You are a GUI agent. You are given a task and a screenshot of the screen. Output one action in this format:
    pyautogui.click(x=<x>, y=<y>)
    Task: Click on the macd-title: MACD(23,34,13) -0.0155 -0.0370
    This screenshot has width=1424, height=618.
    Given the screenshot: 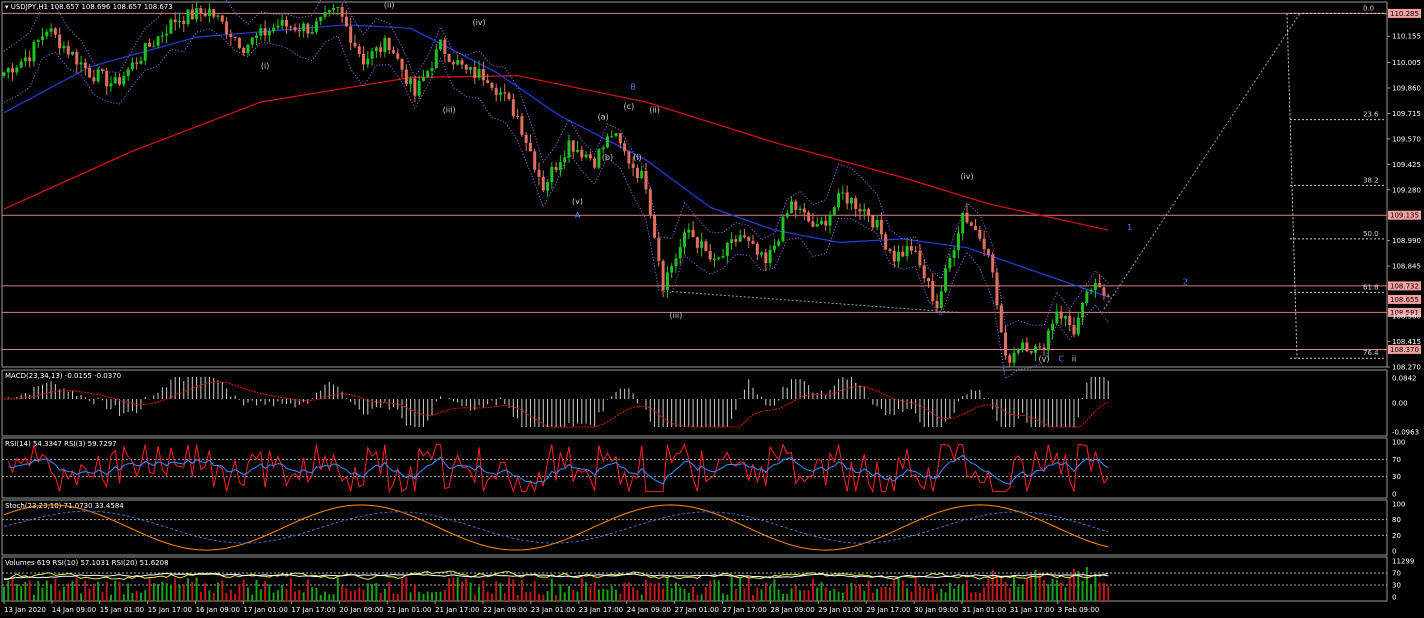 What is the action you would take?
    pyautogui.click(x=63, y=376)
    